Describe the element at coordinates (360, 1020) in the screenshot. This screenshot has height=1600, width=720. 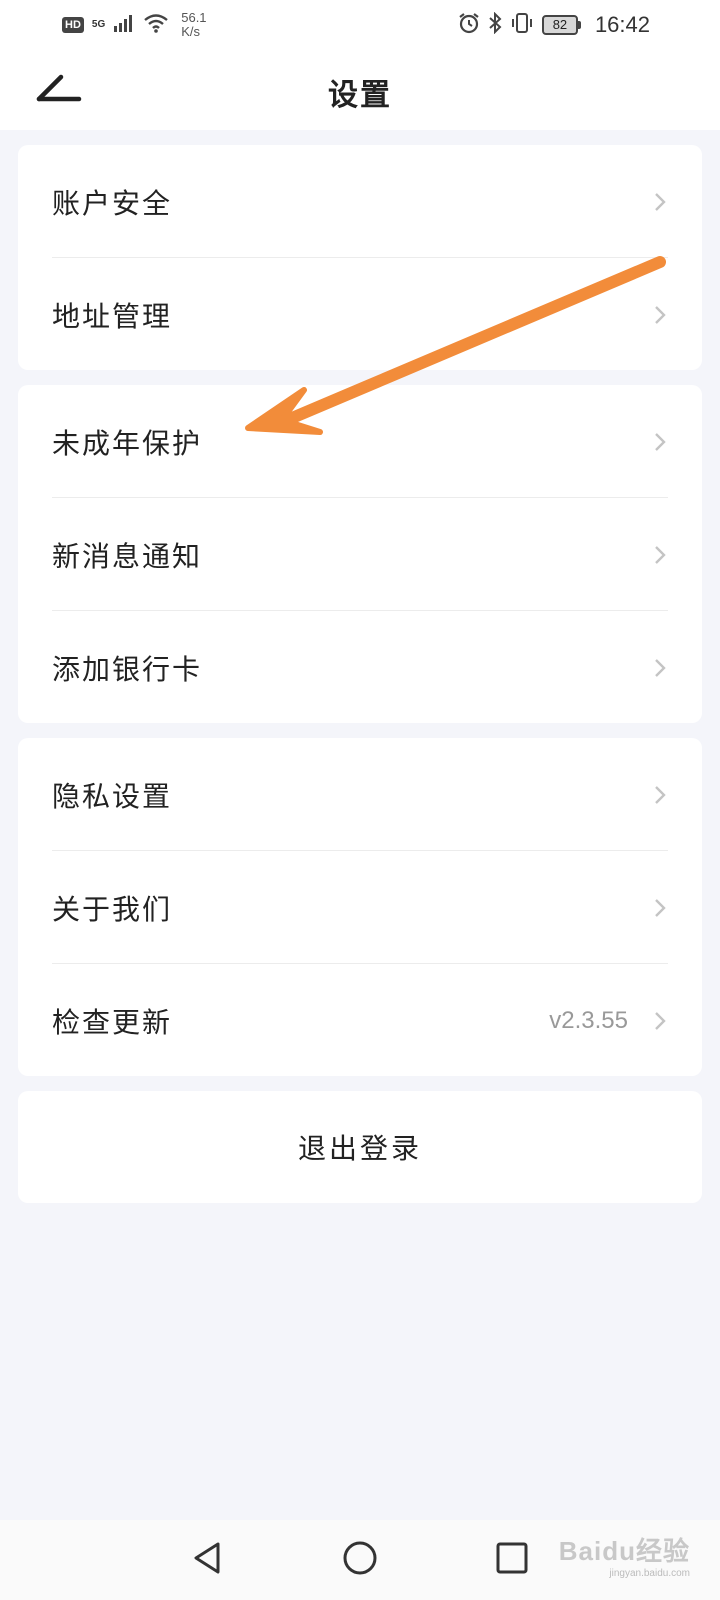
I see `row-check-update: 检查更新 v2.3.55` at that location.